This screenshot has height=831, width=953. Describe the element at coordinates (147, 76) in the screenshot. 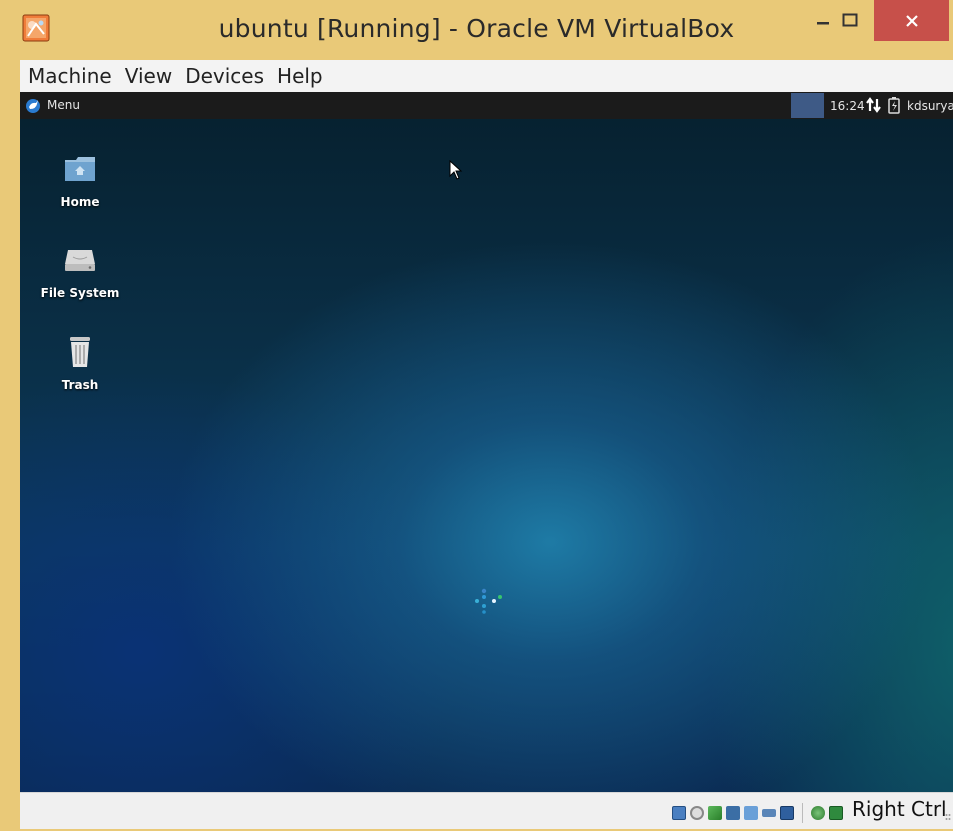

I see `menu-view: View` at that location.